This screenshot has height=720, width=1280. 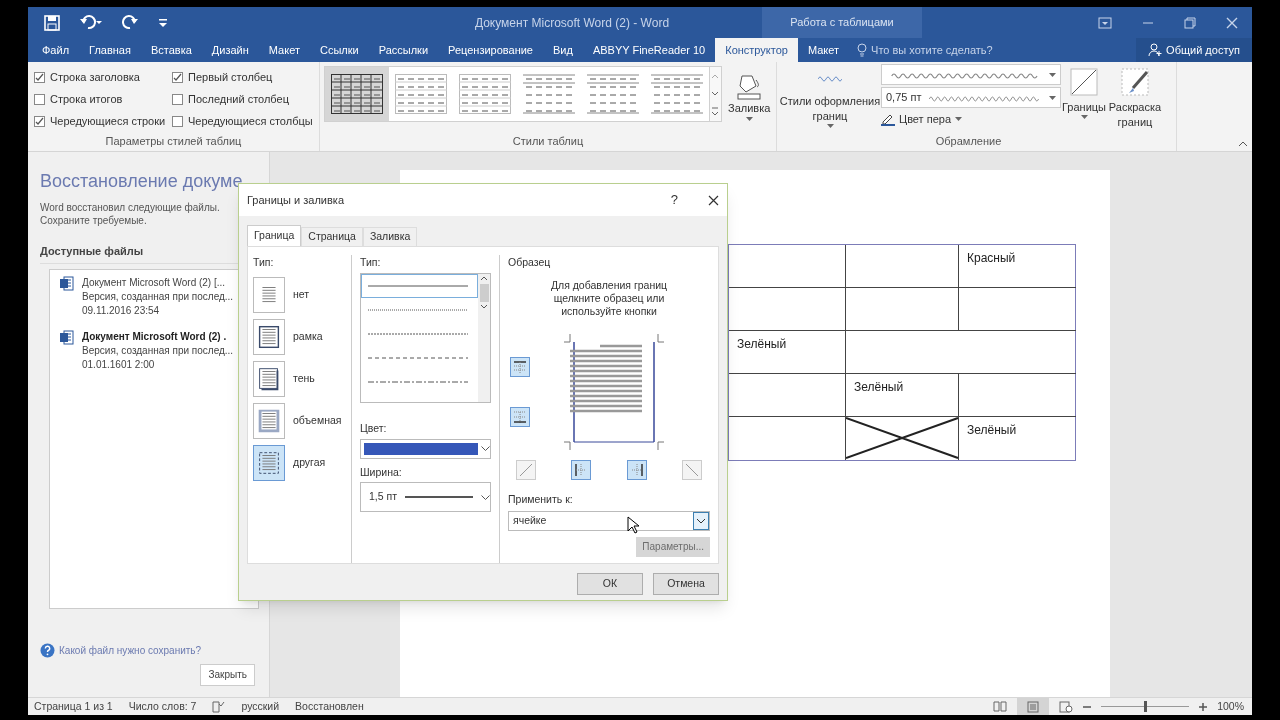 What do you see at coordinates (490, 50) in the screenshot?
I see `ribbon-tab: Рецензирование` at bounding box center [490, 50].